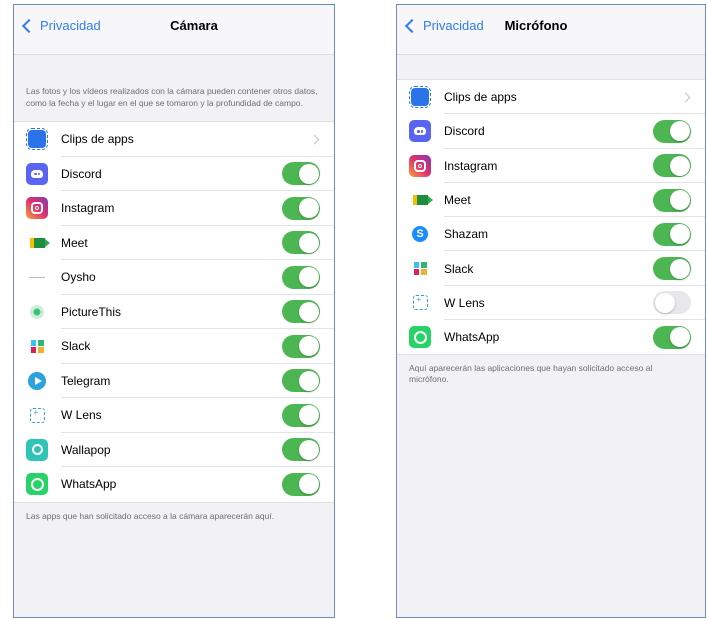 The width and height of the screenshot is (707, 619). I want to click on picturethis-icon, so click(37, 311).